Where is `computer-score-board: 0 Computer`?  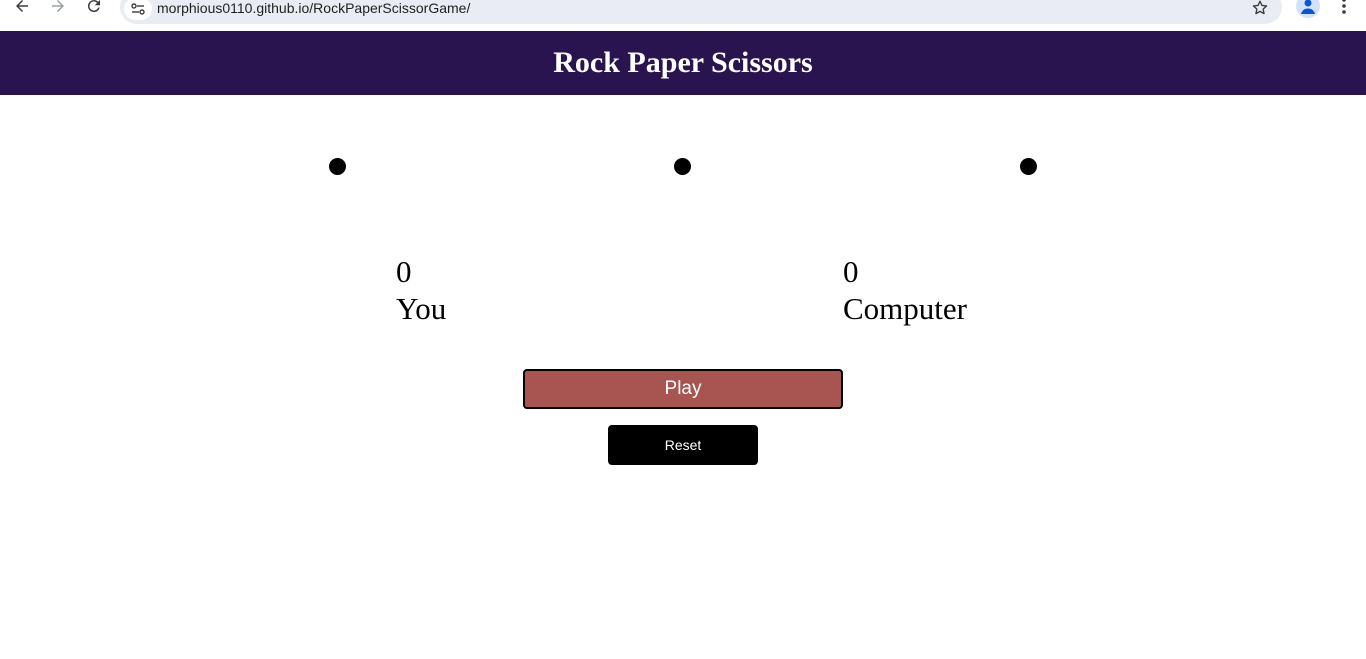 computer-score-board: 0 Computer is located at coordinates (905, 290).